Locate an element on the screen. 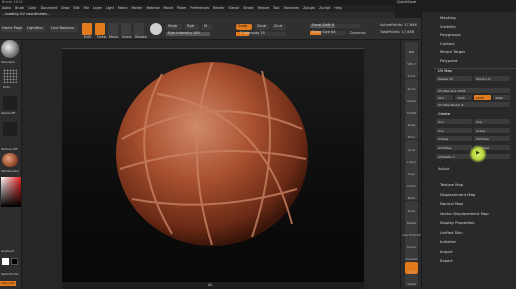 The image size is (516, 289). palette-subpalette-item: Normal Map is located at coordinates (451, 203).